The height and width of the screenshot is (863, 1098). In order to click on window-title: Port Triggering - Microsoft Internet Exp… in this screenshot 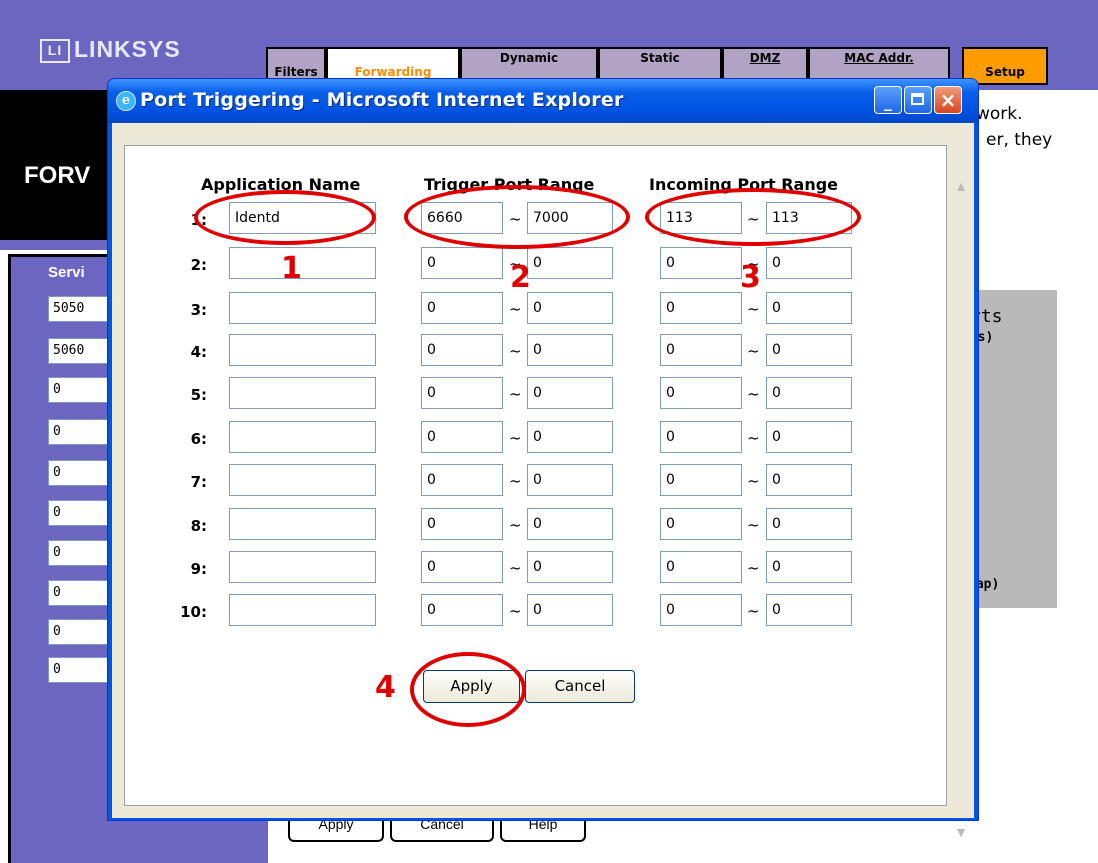, I will do `click(382, 100)`.